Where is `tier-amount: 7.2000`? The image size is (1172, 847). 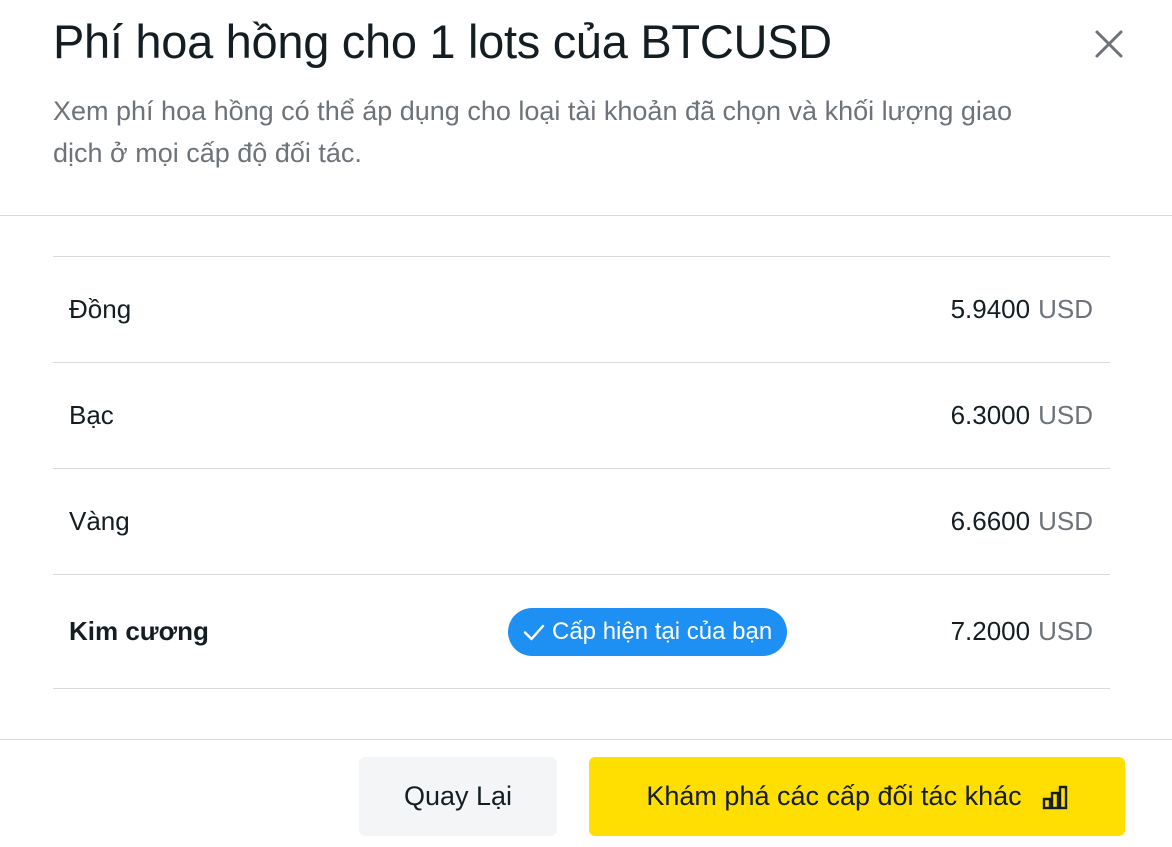
tier-amount: 7.2000 is located at coordinates (990, 631).